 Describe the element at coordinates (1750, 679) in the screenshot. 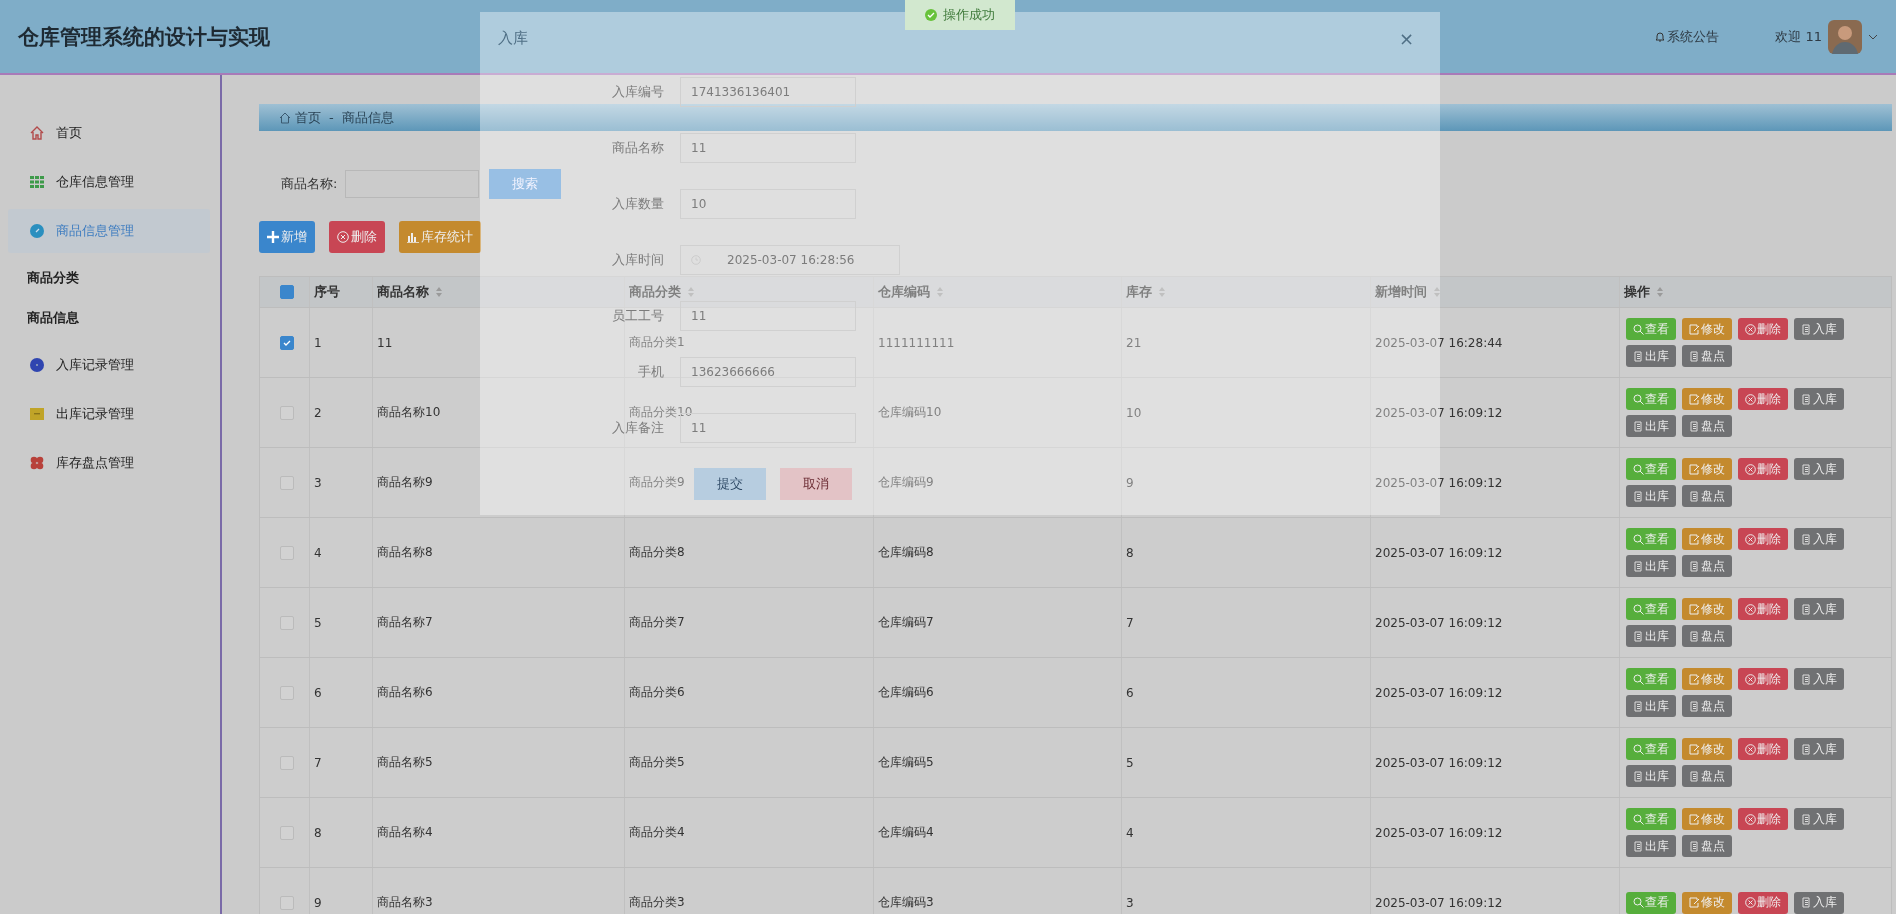

I see `close-circle-icon` at that location.